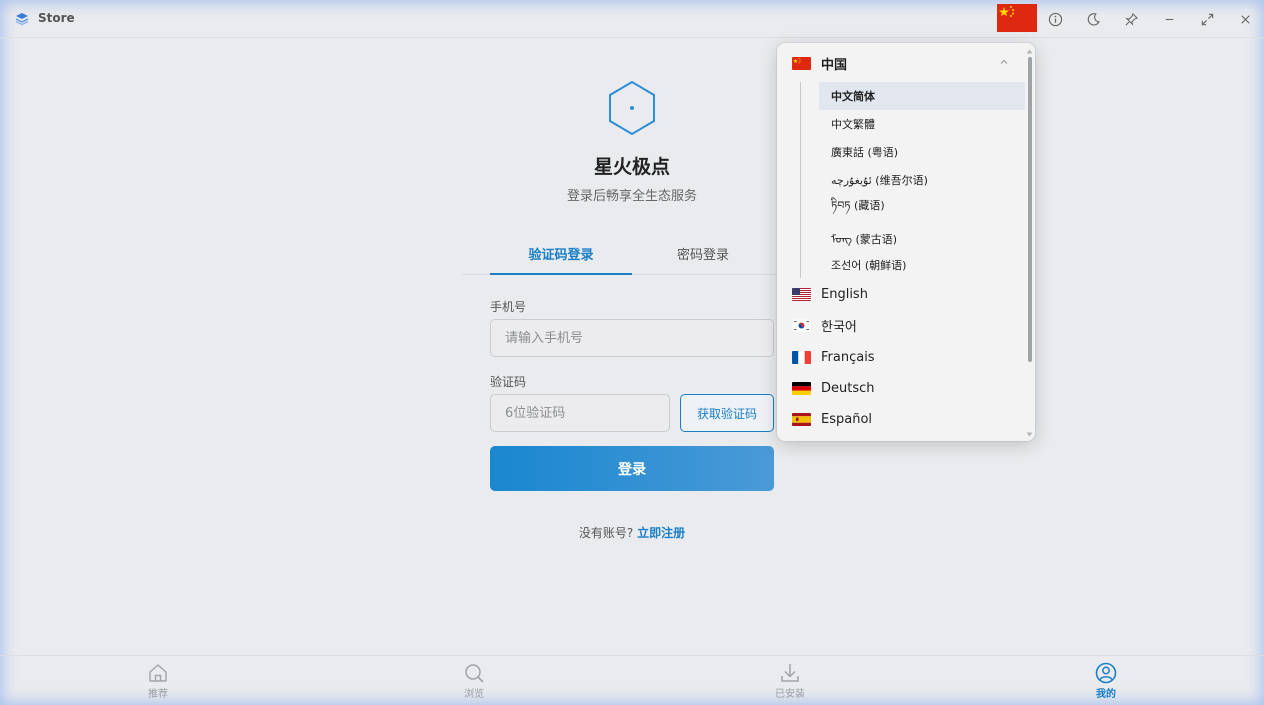  Describe the element at coordinates (848, 388) in the screenshot. I see `lang-label: Deutsch` at that location.